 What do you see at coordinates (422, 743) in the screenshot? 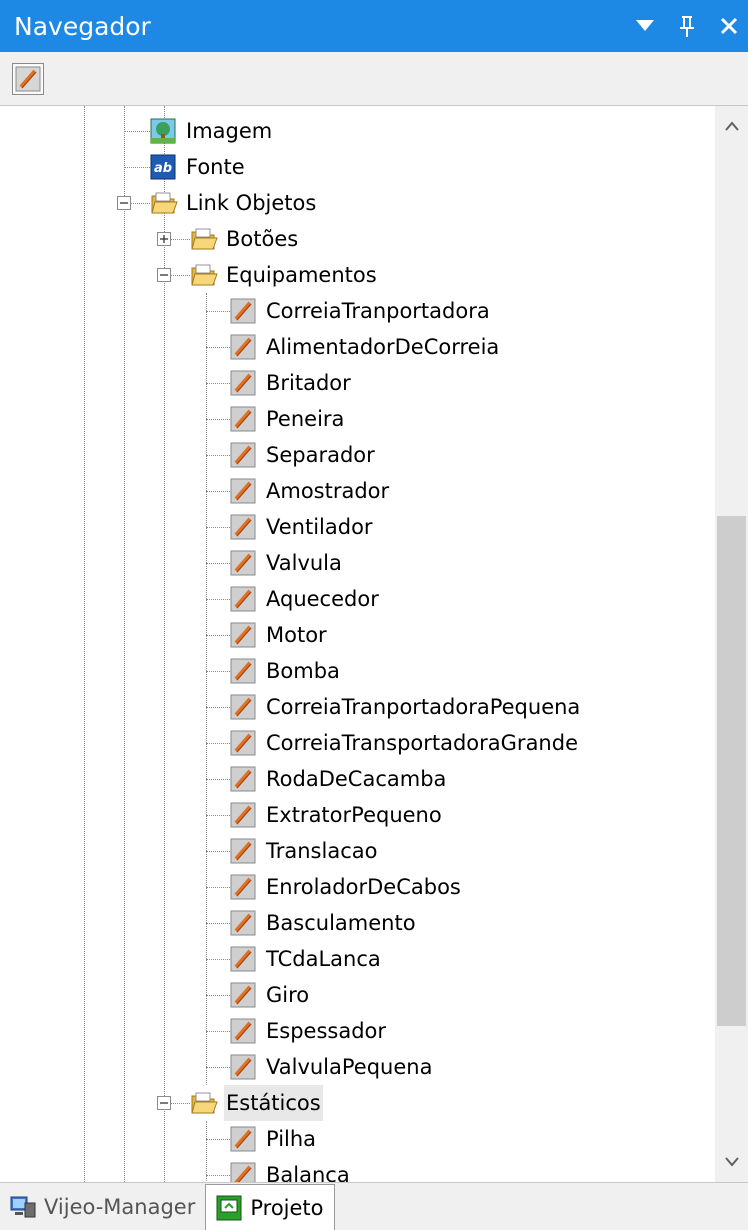
I see `tree-item-label: CorreiaTransportadoraGrande` at bounding box center [422, 743].